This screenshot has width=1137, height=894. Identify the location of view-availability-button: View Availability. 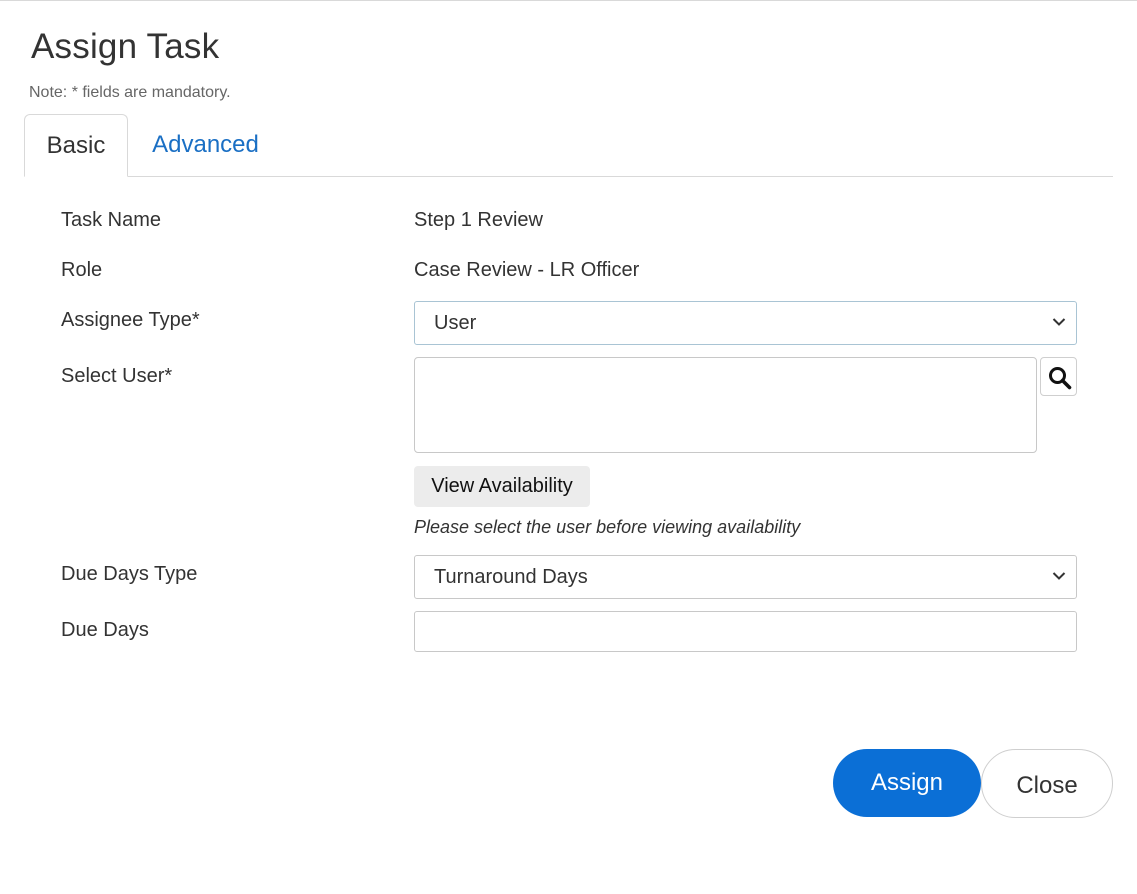
(502, 486).